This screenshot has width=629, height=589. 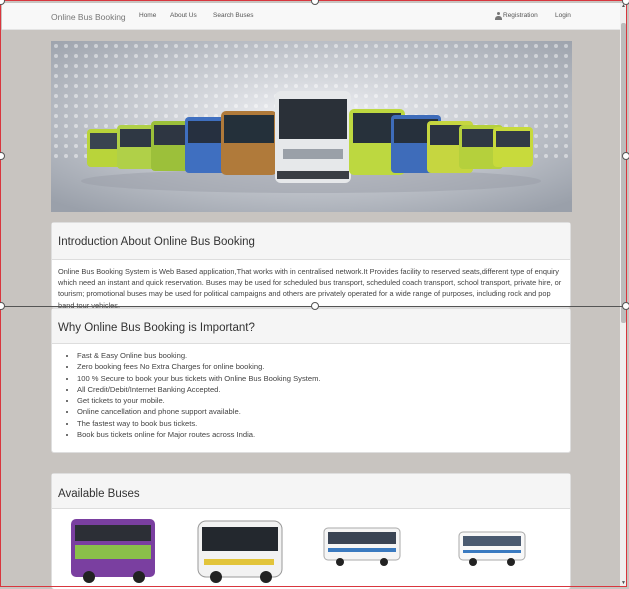 I want to click on nav-login: Login, so click(x=563, y=15).